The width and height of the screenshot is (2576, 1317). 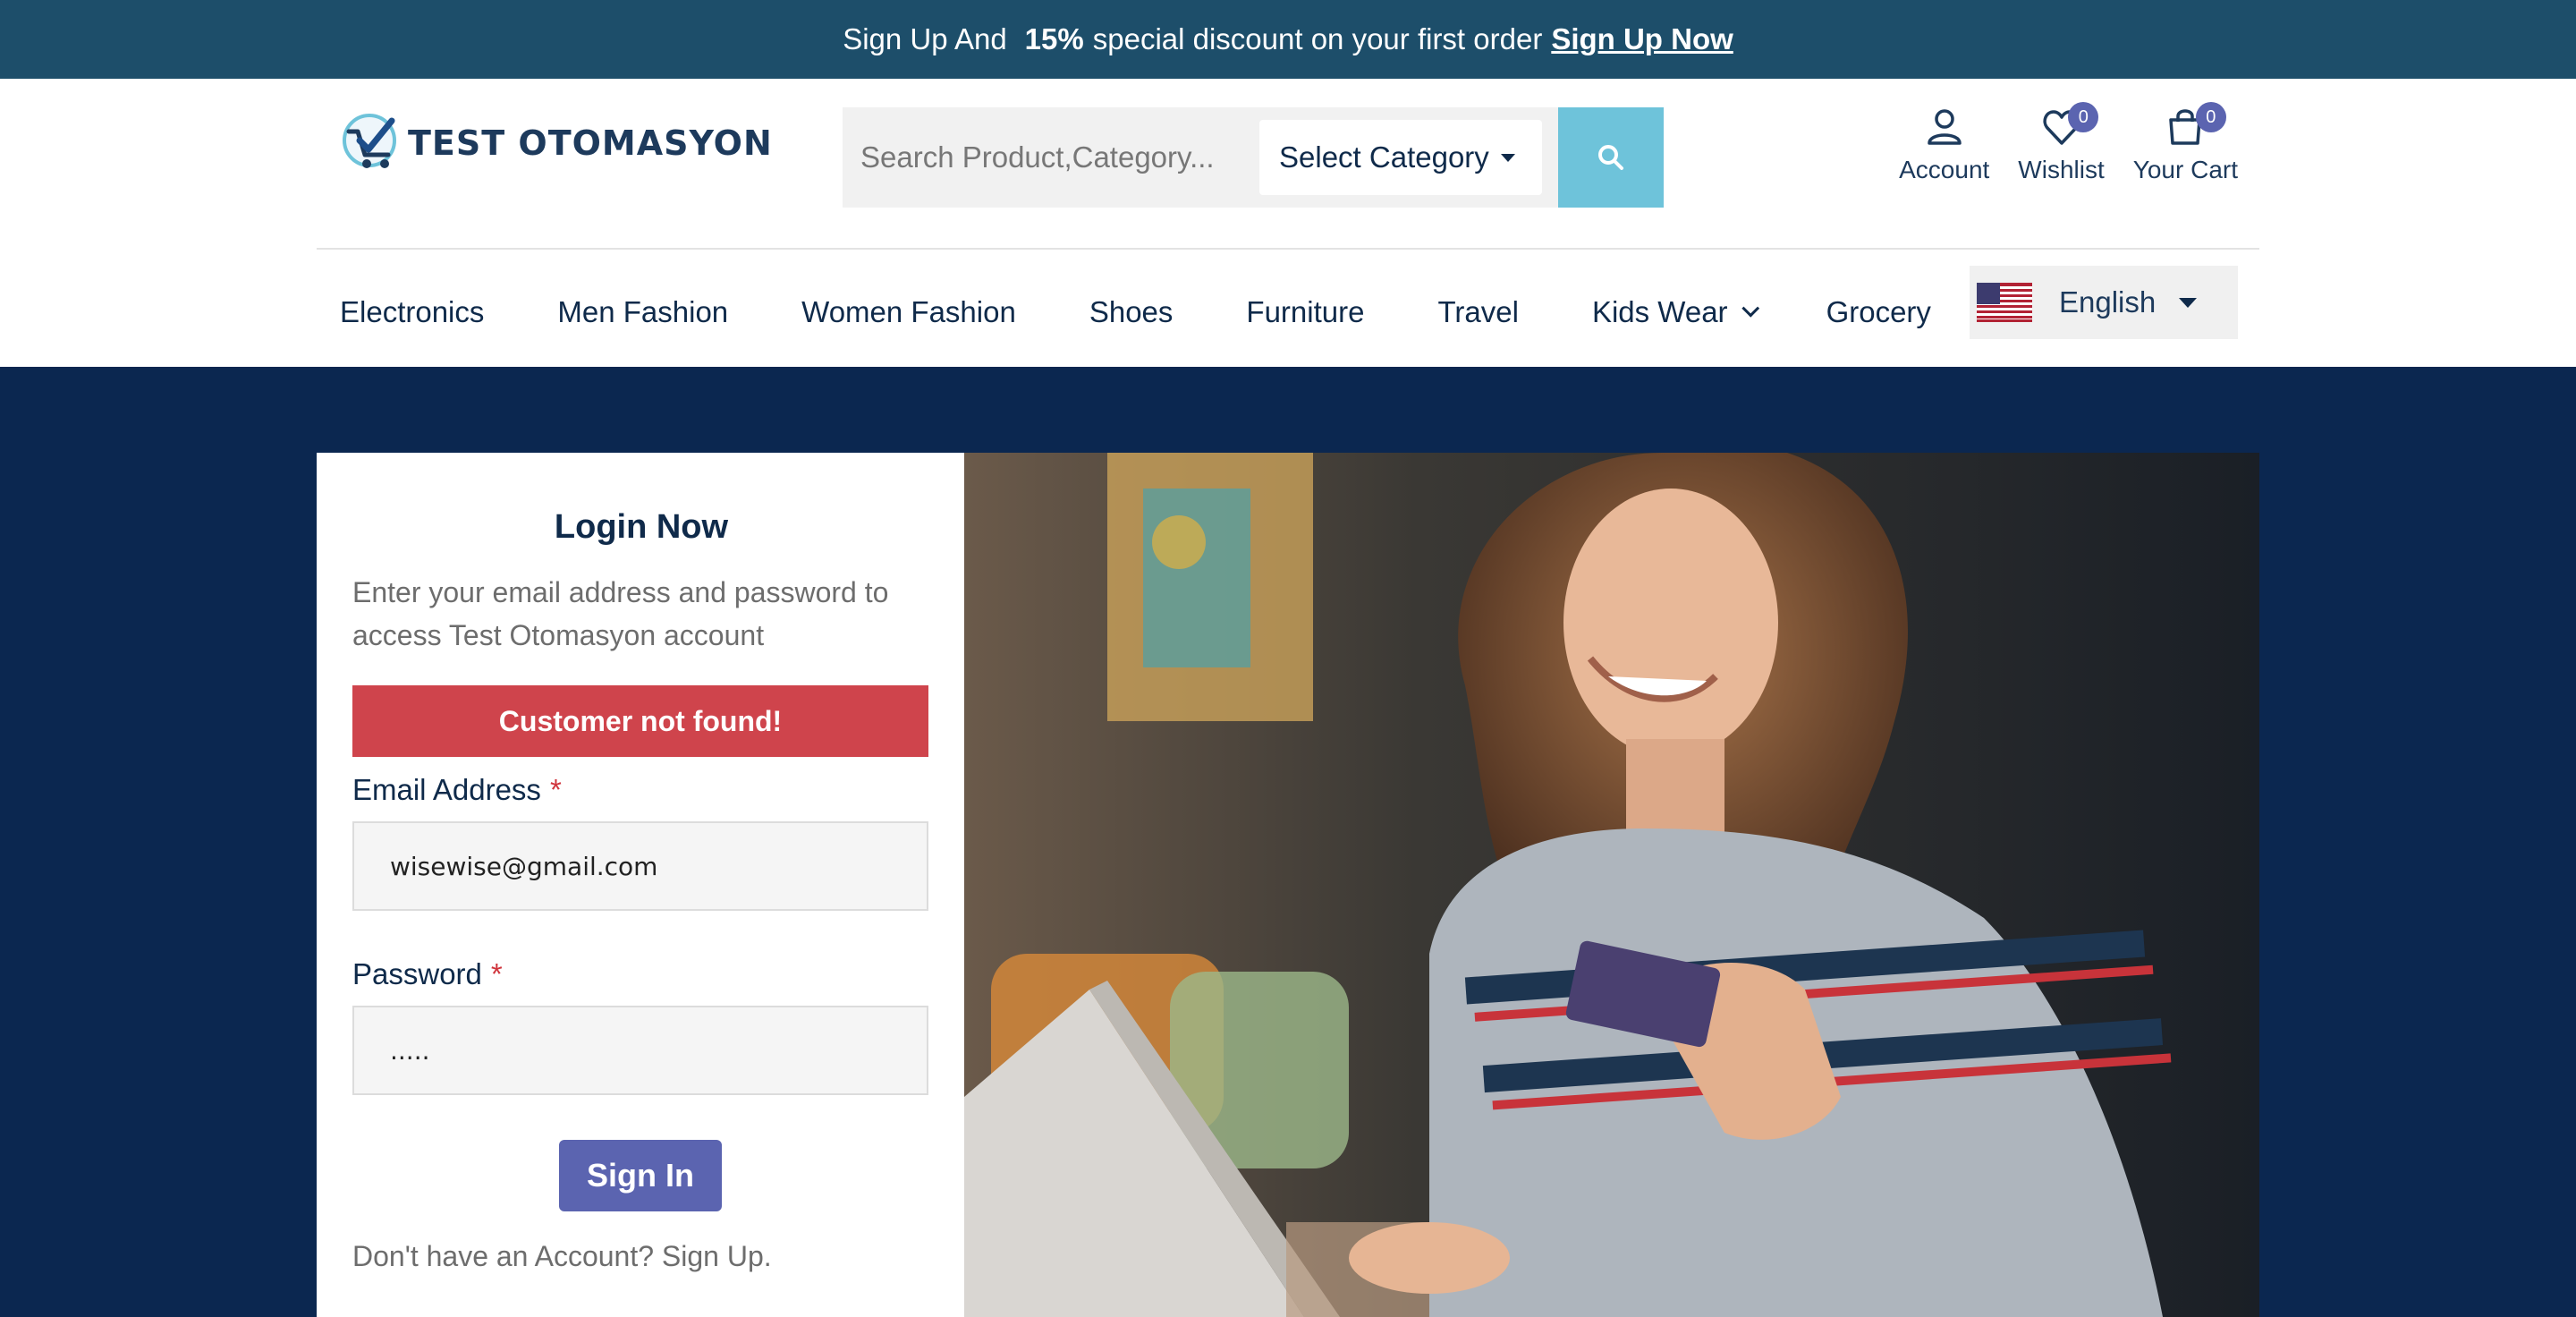 I want to click on language-label: English, so click(x=2108, y=302).